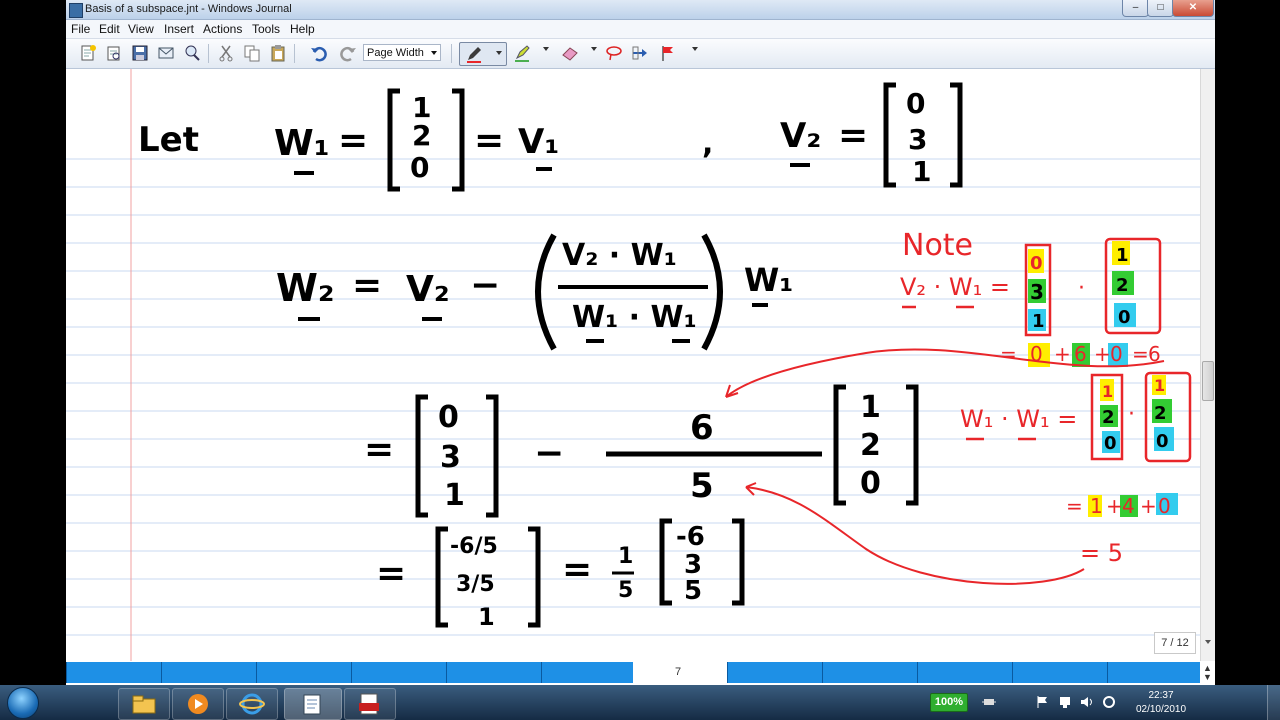  What do you see at coordinates (475, 584) in the screenshot?
I see `vec-entry: 3/5` at bounding box center [475, 584].